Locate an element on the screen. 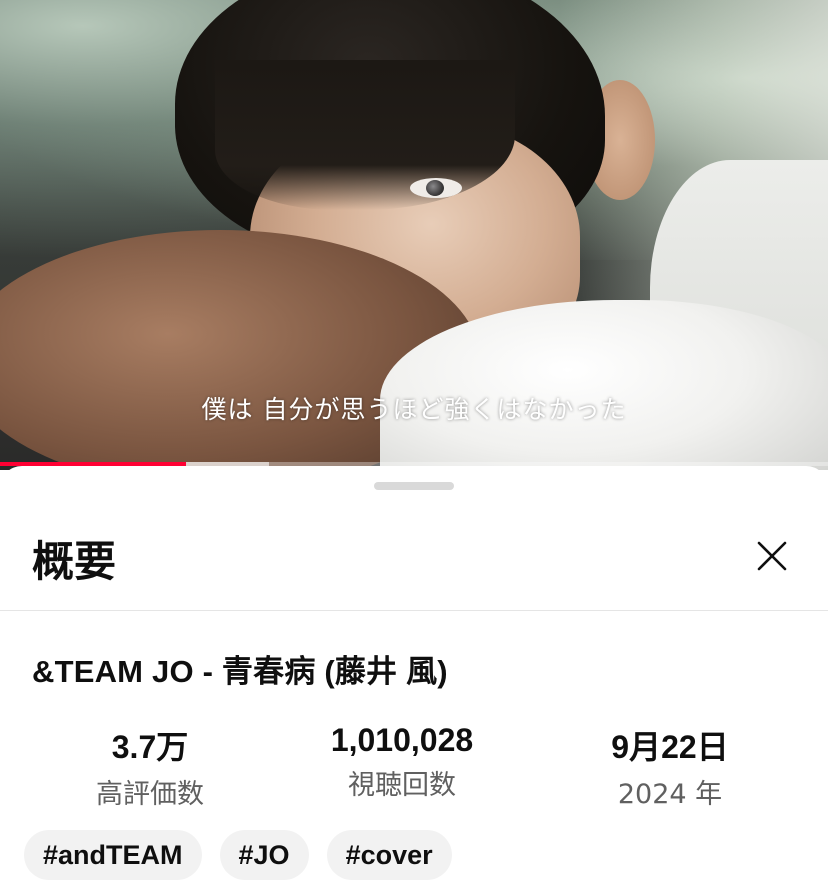 This screenshot has height=886, width=828. sheet-drag-handle is located at coordinates (414, 486).